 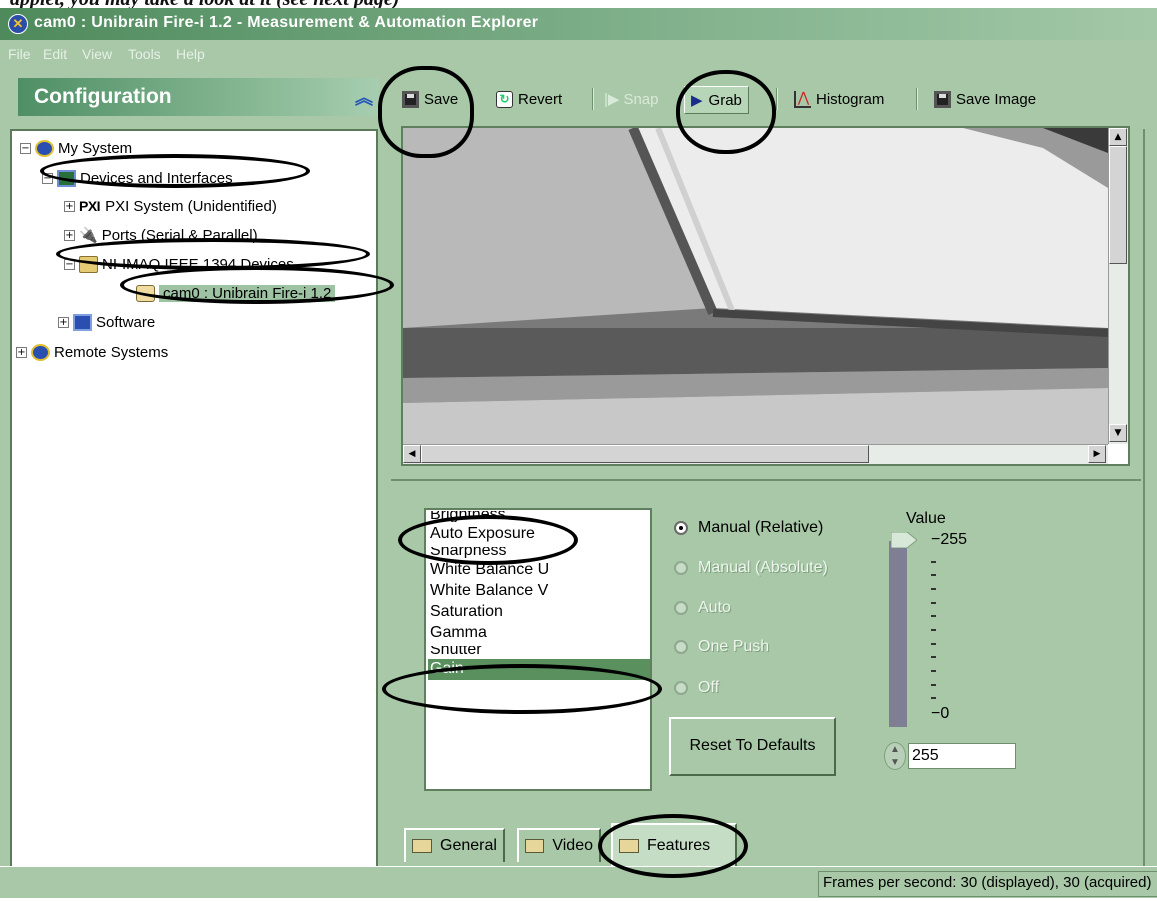 I want to click on tree-label: Ports (Serial & Parallel), so click(x=179, y=235).